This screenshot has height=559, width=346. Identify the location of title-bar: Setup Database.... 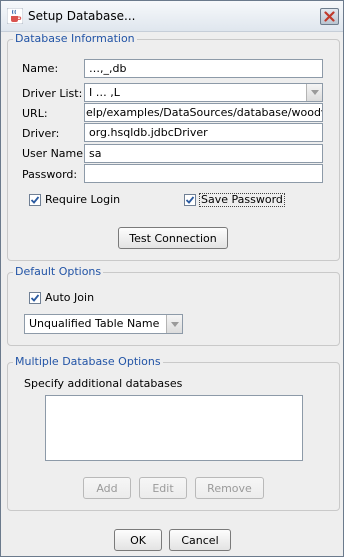
(172, 16).